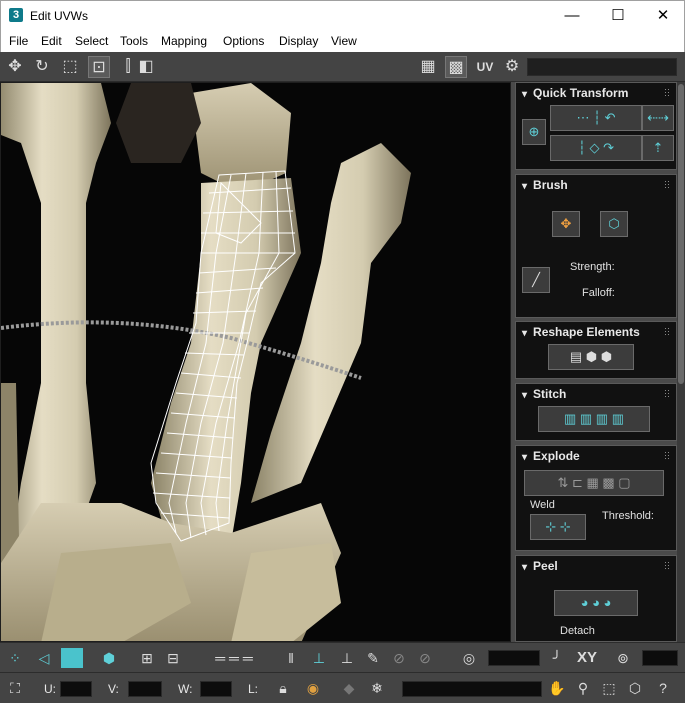 Image resolution: width=685 pixels, height=703 pixels. Describe the element at coordinates (50, 689) in the screenshot. I see `u-label: U:` at that location.